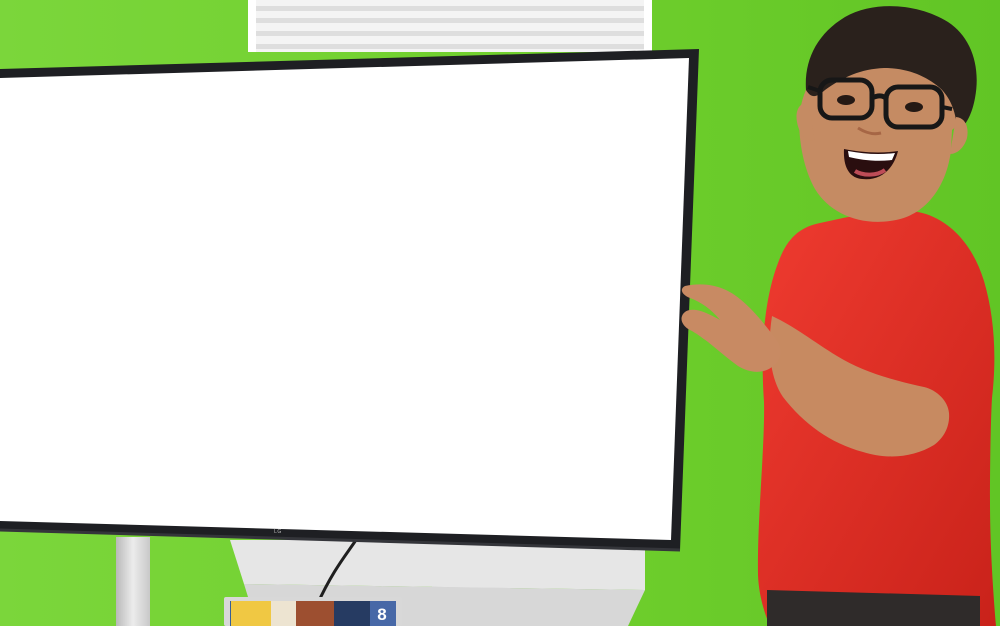  Describe the element at coordinates (450, 26) in the screenshot. I see `window-blinds` at that location.